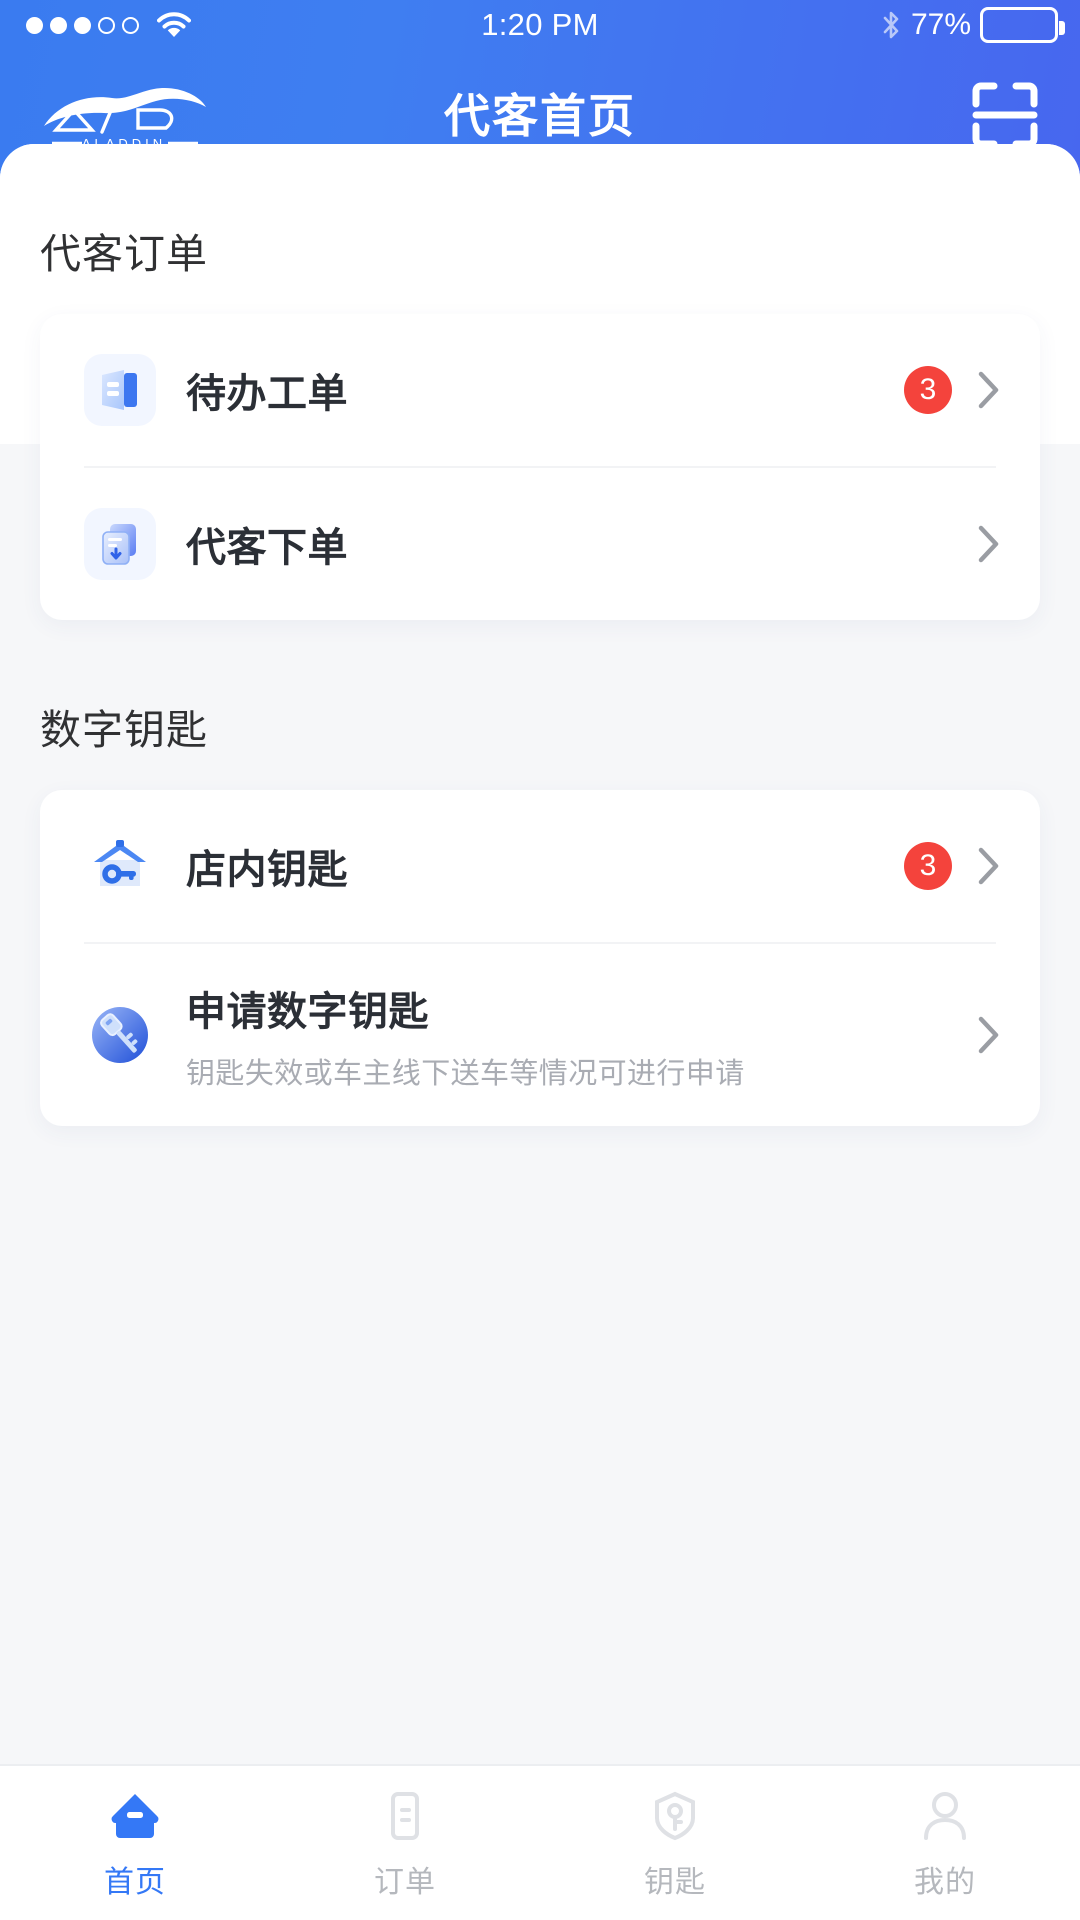 The width and height of the screenshot is (1080, 1920). I want to click on todo-work-order-icon, so click(120, 390).